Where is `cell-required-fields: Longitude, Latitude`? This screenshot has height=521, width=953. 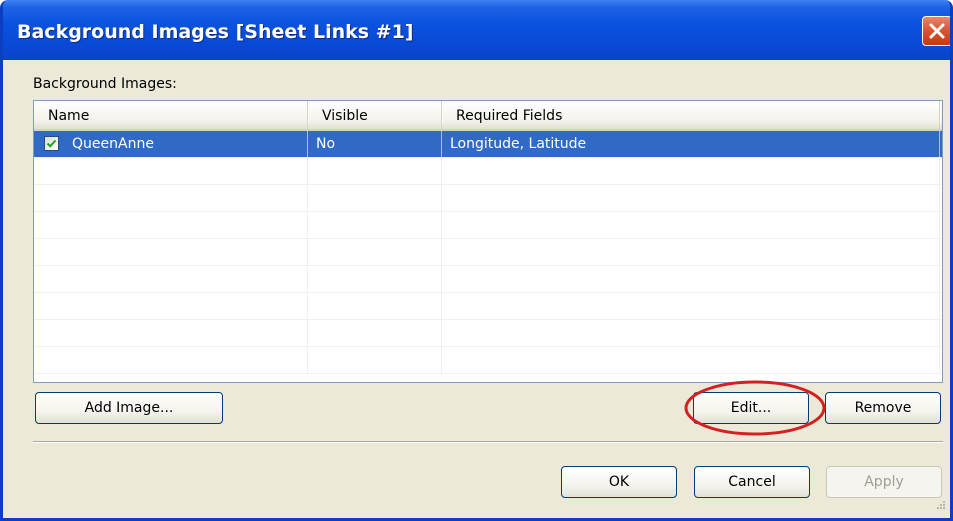 cell-required-fields: Longitude, Latitude is located at coordinates (691, 144).